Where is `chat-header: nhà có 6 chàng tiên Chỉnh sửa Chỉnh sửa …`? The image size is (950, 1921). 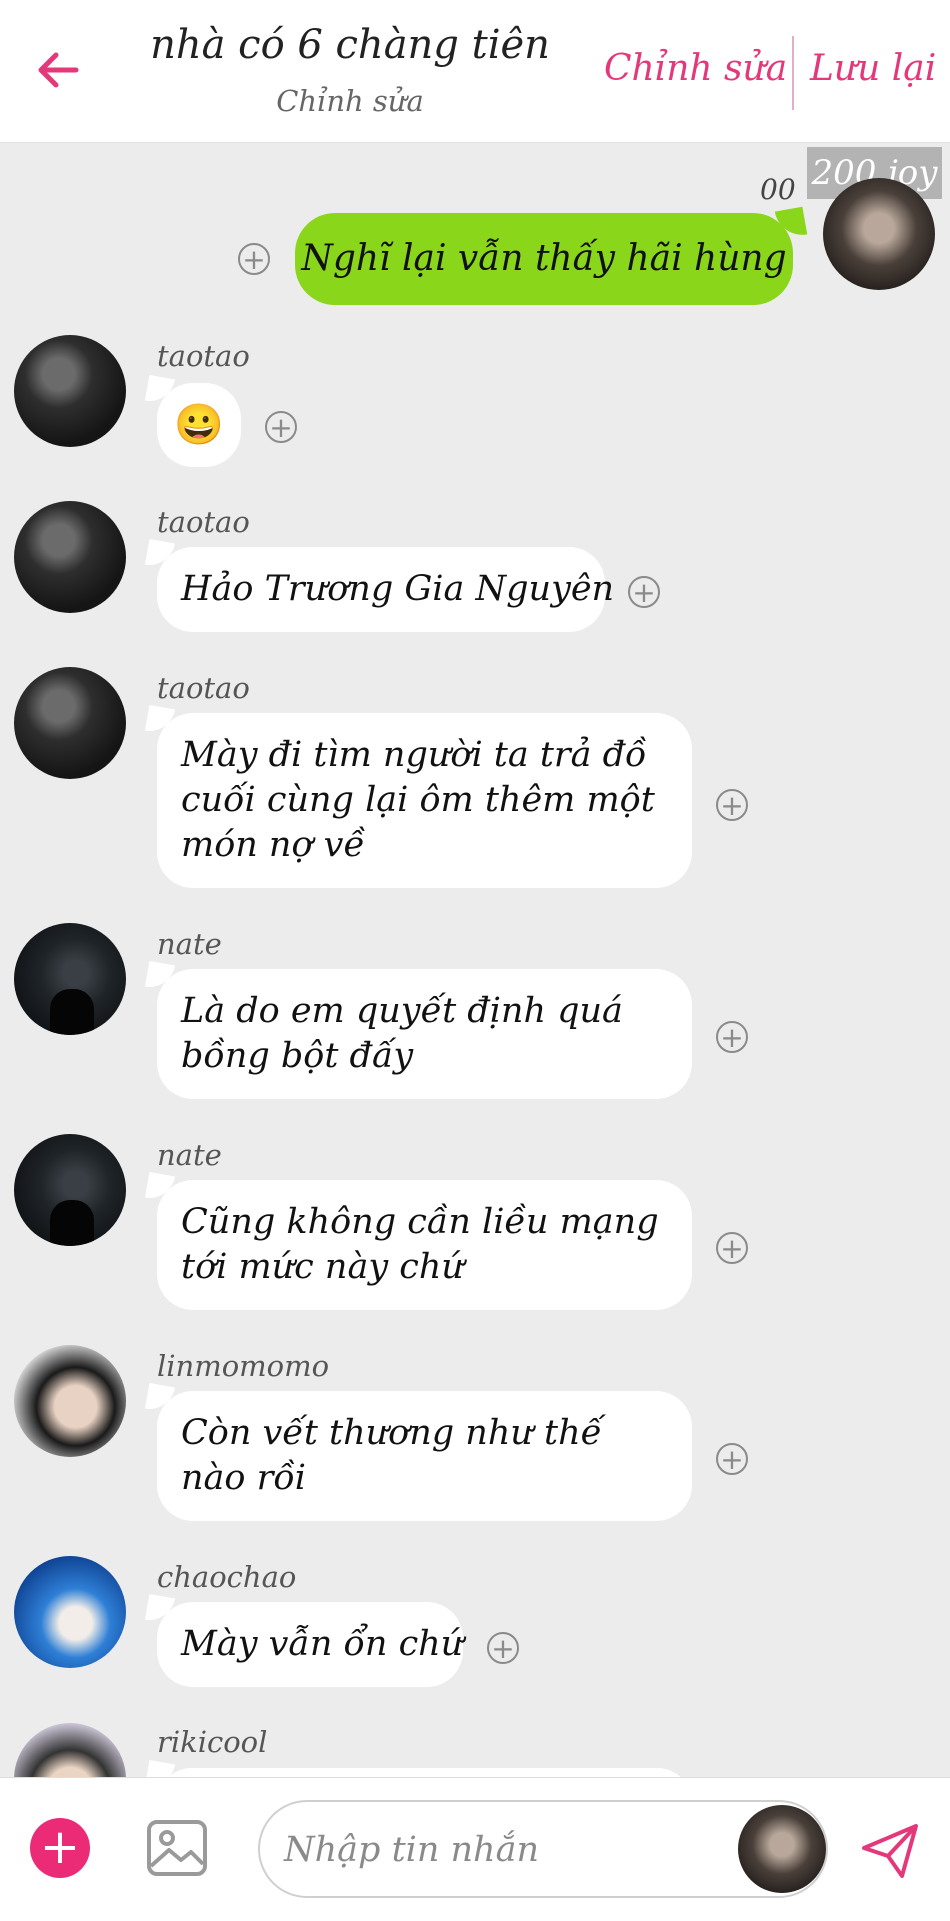
chat-header: nhà có 6 chàng tiên Chỉnh sửa Chỉnh sửa … is located at coordinates (475, 71).